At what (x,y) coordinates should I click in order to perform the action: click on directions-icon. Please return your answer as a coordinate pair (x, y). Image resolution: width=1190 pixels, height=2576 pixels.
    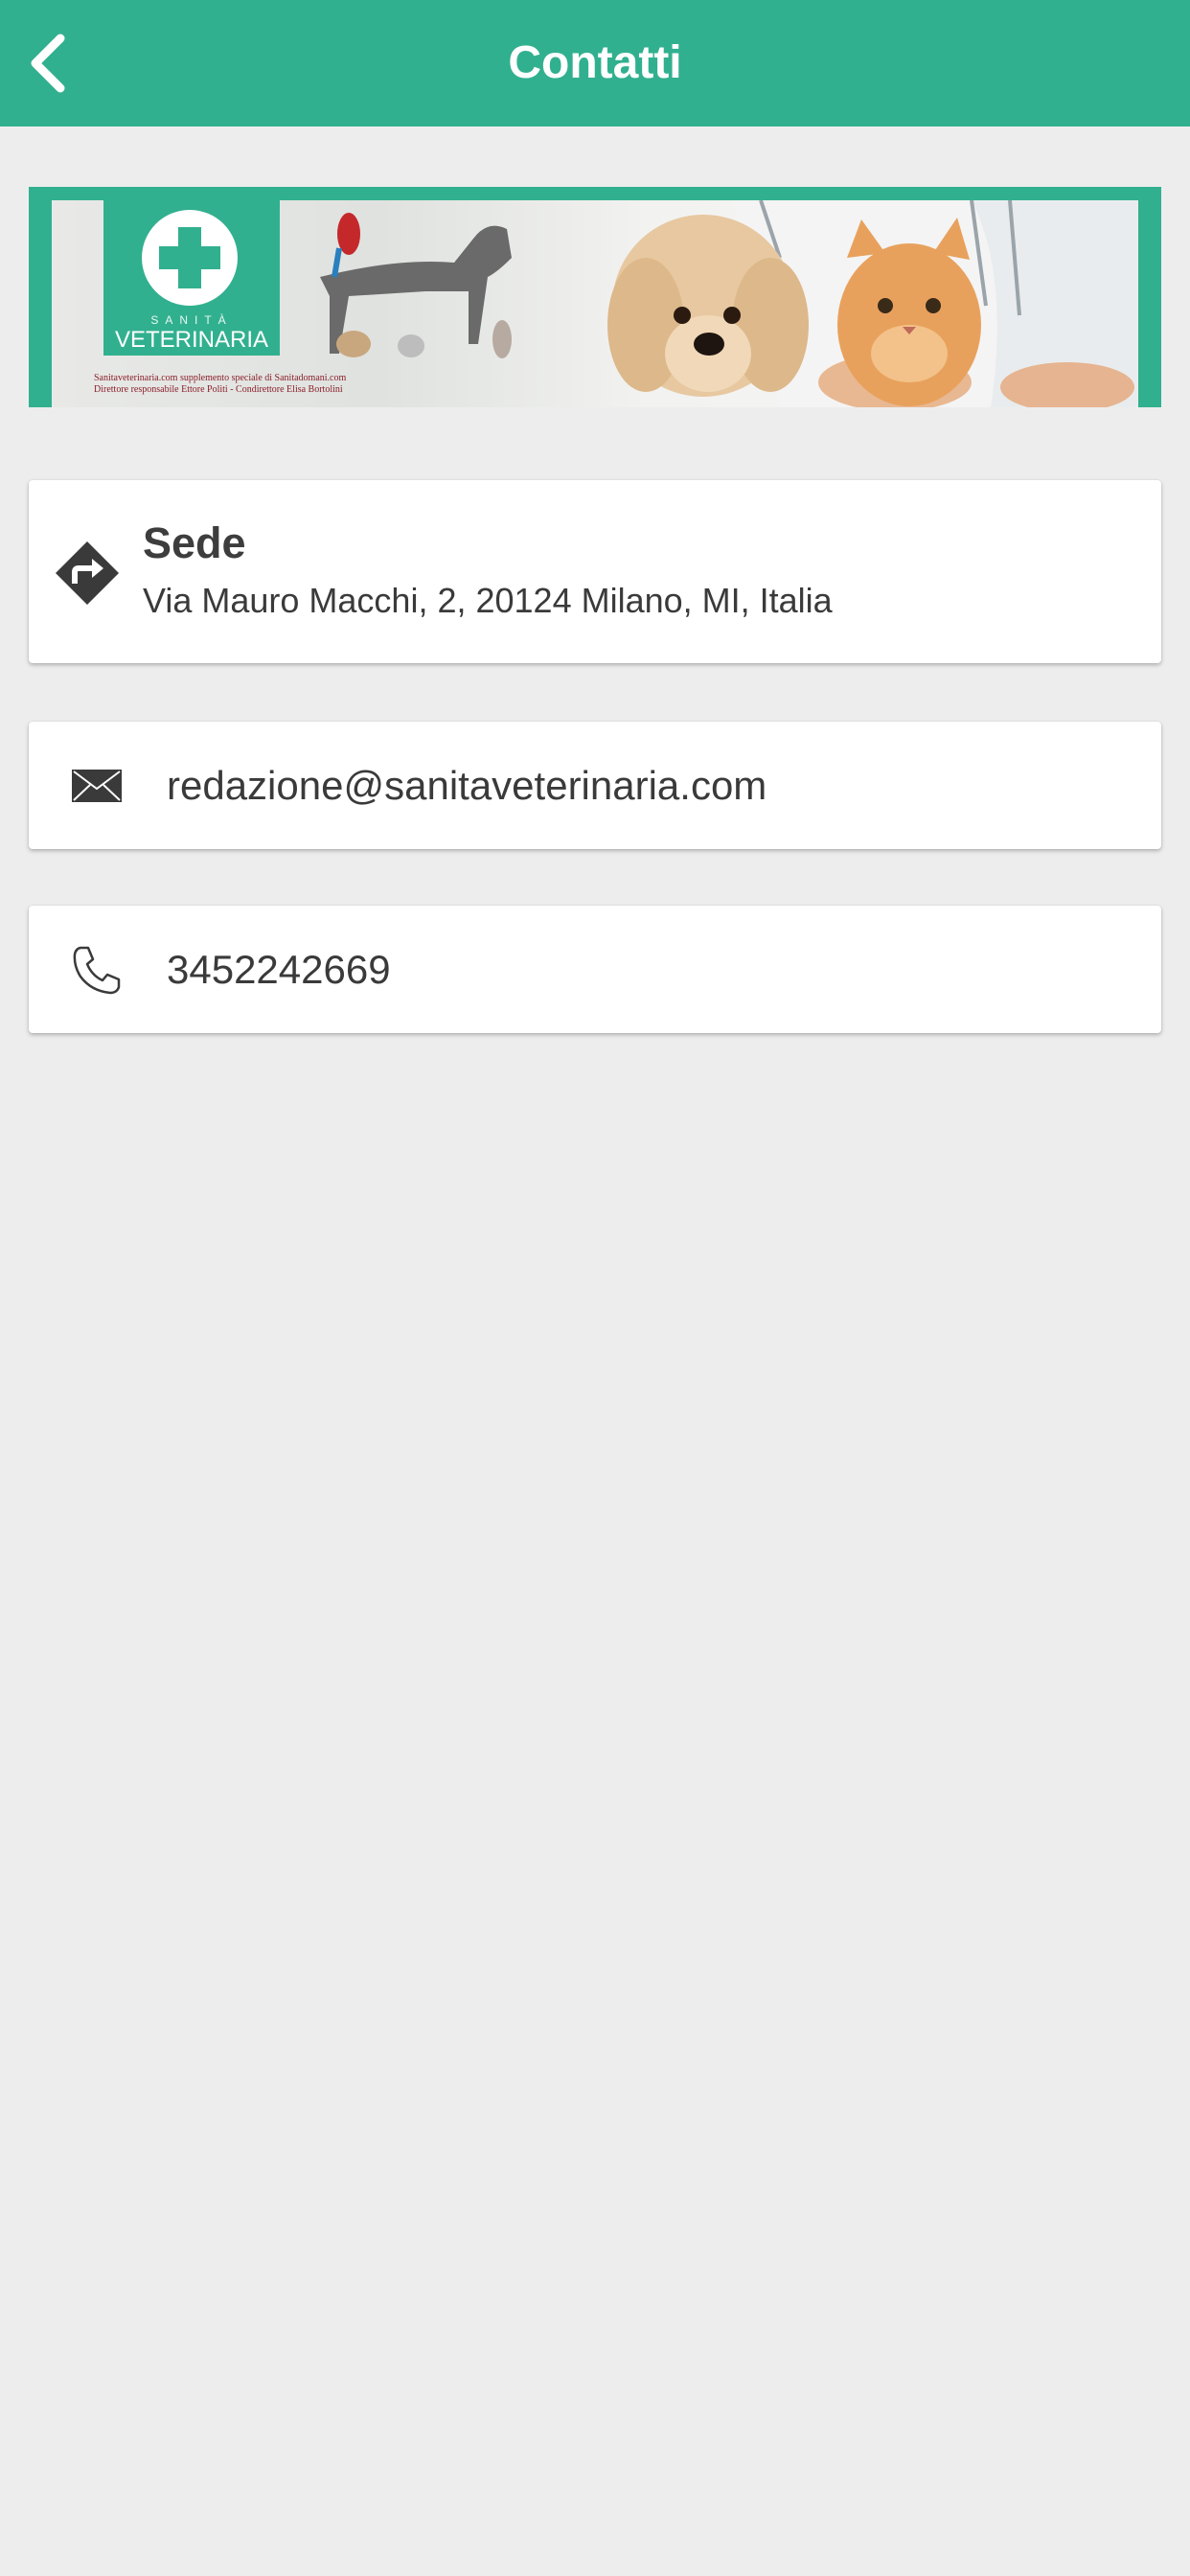
    Looking at the image, I should click on (88, 573).